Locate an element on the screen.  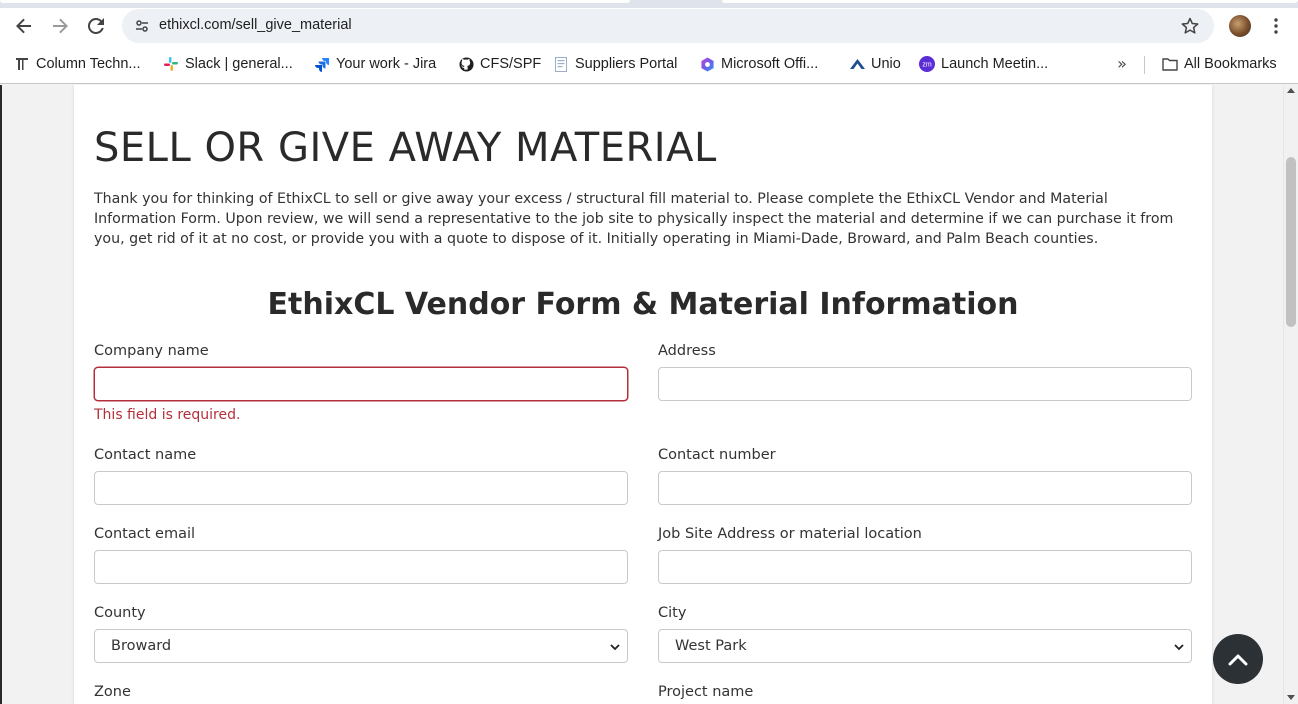
city-select: West Park is located at coordinates (925, 646).